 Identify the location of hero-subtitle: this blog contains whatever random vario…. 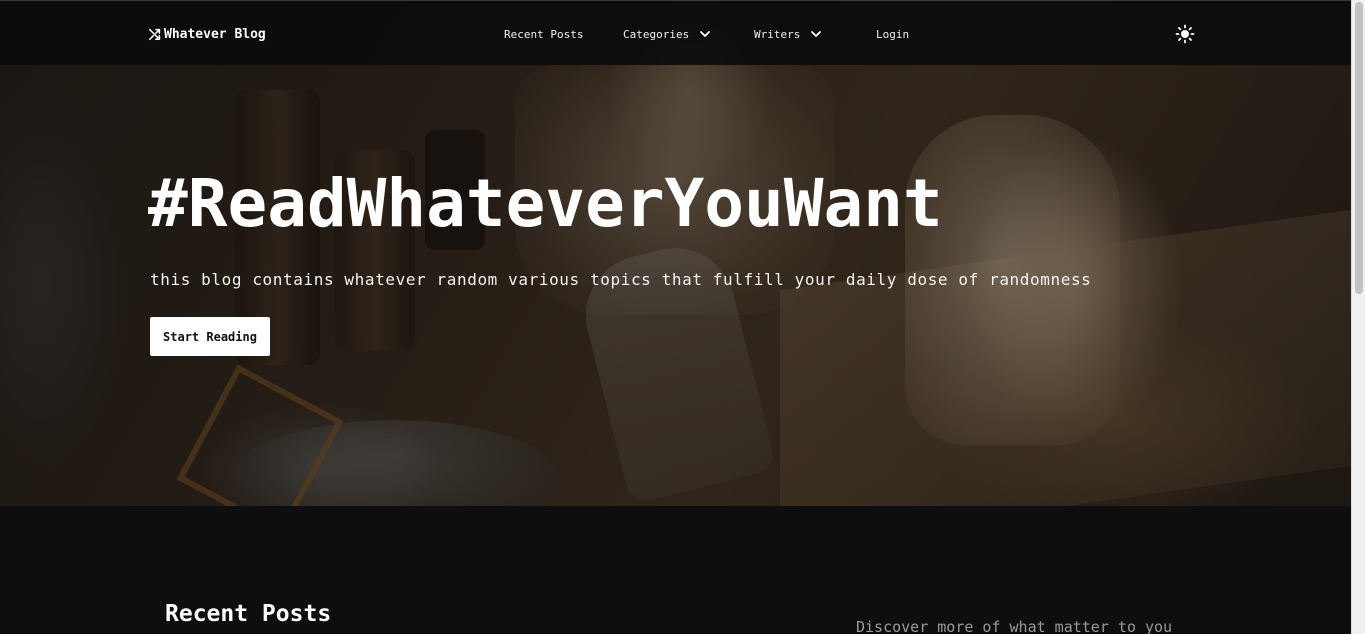
(621, 279).